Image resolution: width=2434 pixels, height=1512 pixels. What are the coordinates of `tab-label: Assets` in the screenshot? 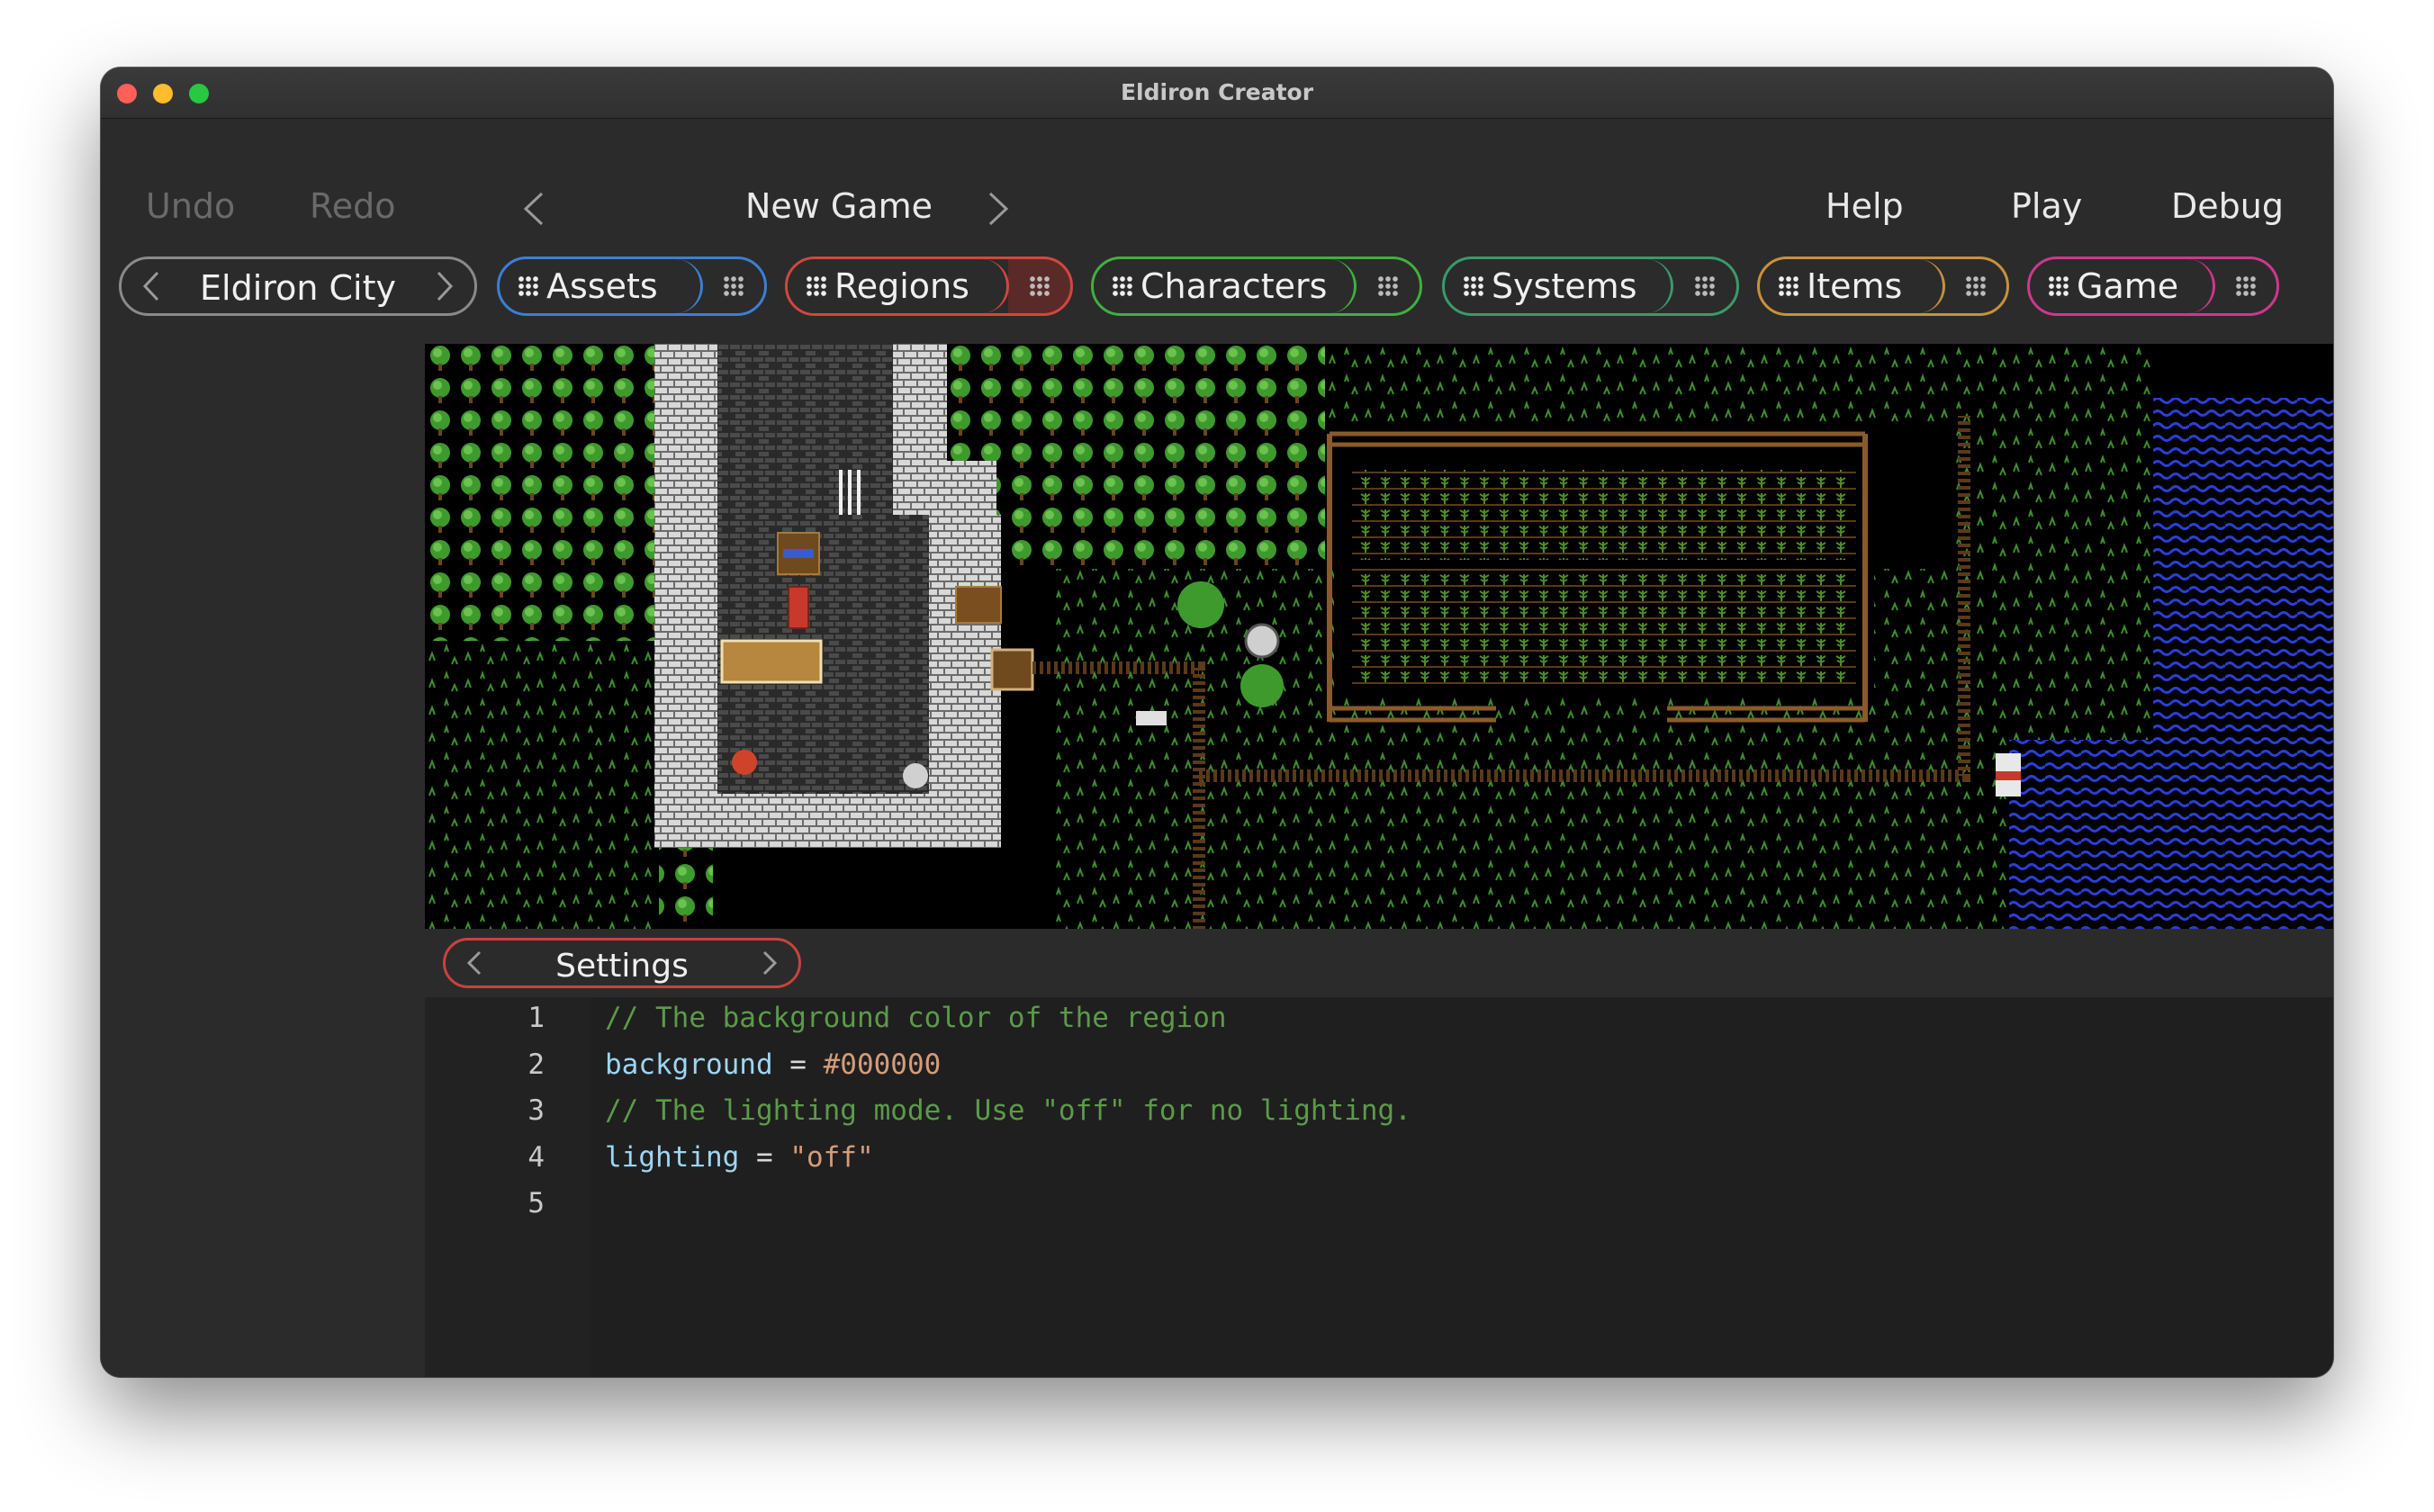 It's located at (602, 286).